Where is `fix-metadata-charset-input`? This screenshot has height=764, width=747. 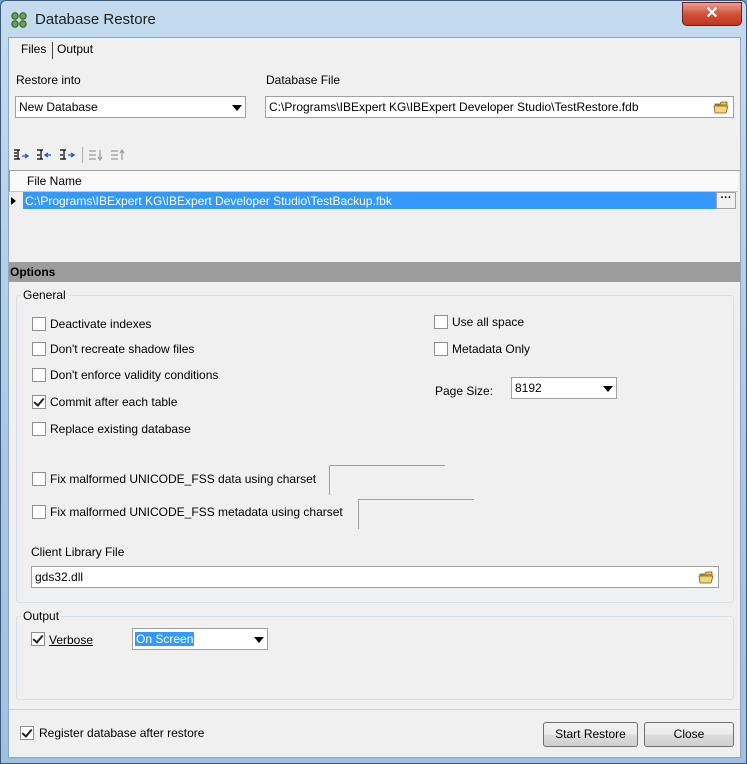
fix-metadata-charset-input is located at coordinates (416, 514).